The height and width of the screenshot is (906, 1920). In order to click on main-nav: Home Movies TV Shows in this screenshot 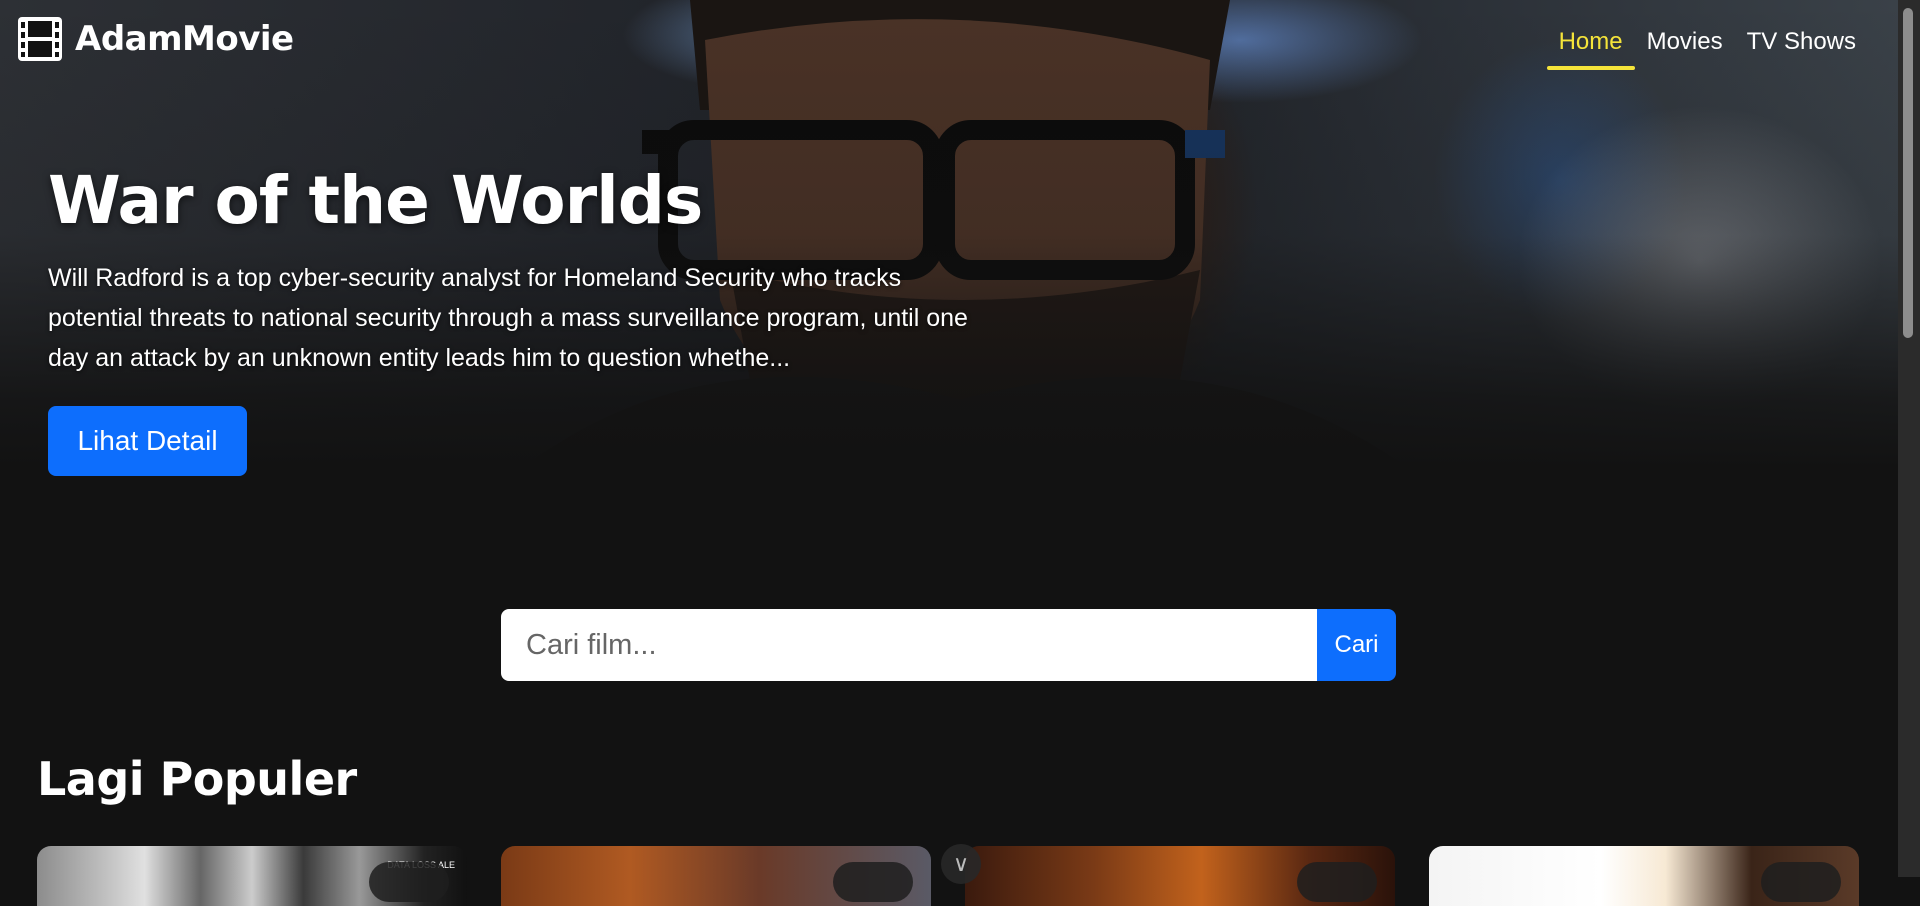, I will do `click(1707, 49)`.